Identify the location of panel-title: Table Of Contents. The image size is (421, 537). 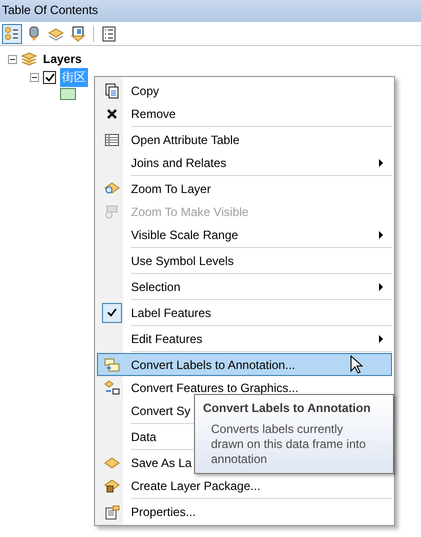
(210, 11).